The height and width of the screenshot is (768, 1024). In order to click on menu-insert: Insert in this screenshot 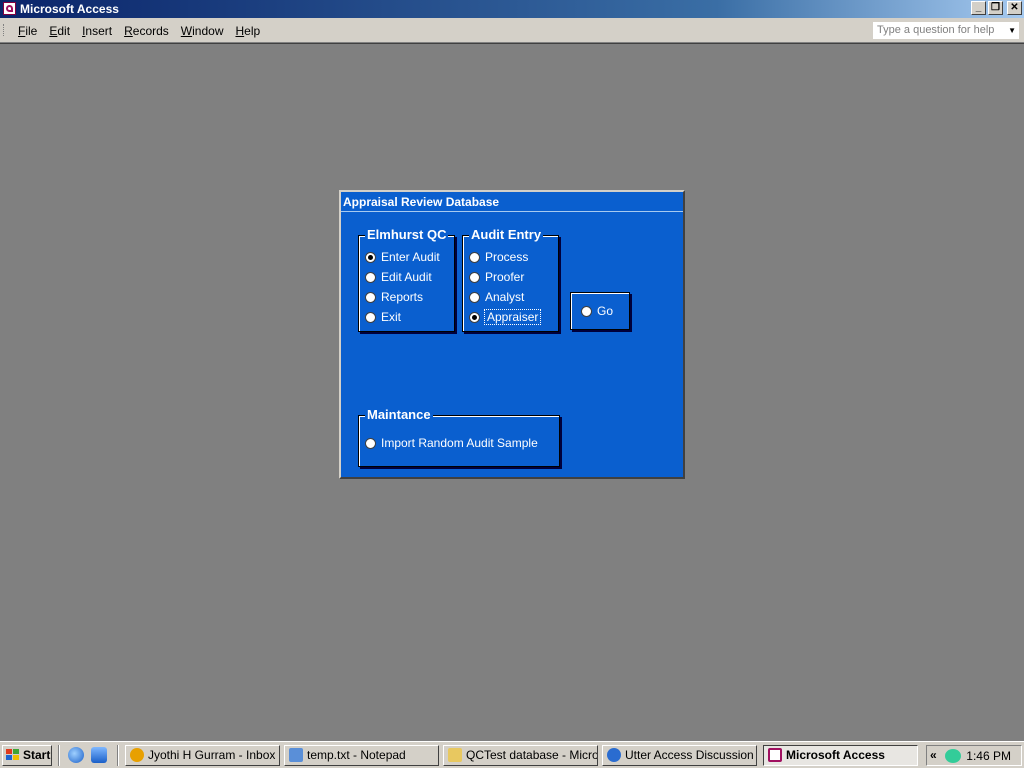, I will do `click(97, 31)`.